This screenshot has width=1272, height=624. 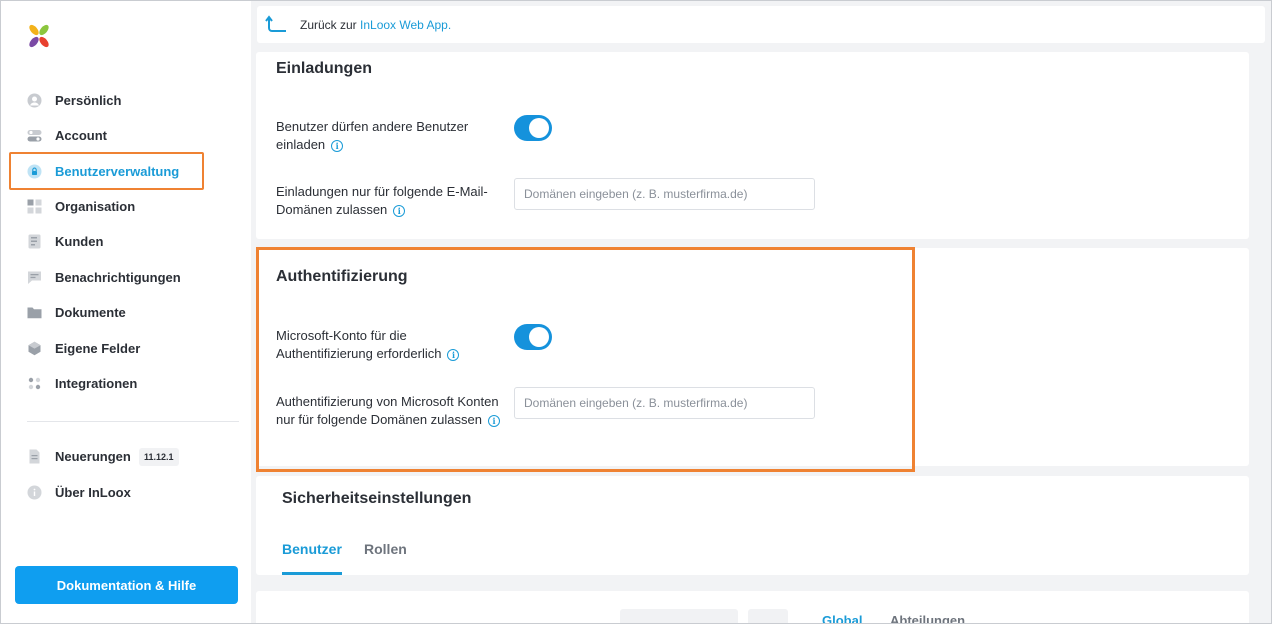 I want to click on sidebar-item-label: Account, so click(x=81, y=135).